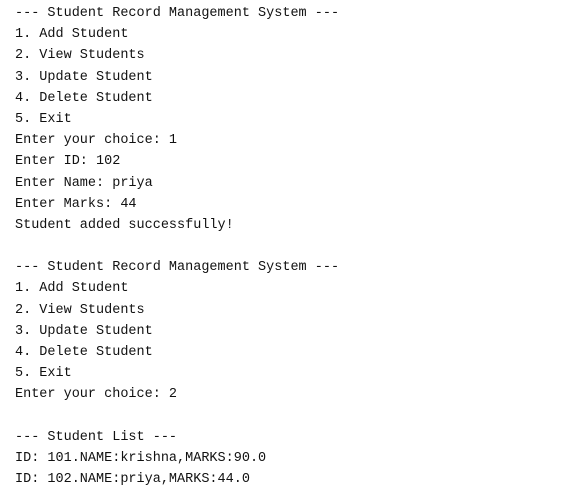  What do you see at coordinates (96, 395) in the screenshot?
I see `choice-prompt: Enter your choice: 2` at bounding box center [96, 395].